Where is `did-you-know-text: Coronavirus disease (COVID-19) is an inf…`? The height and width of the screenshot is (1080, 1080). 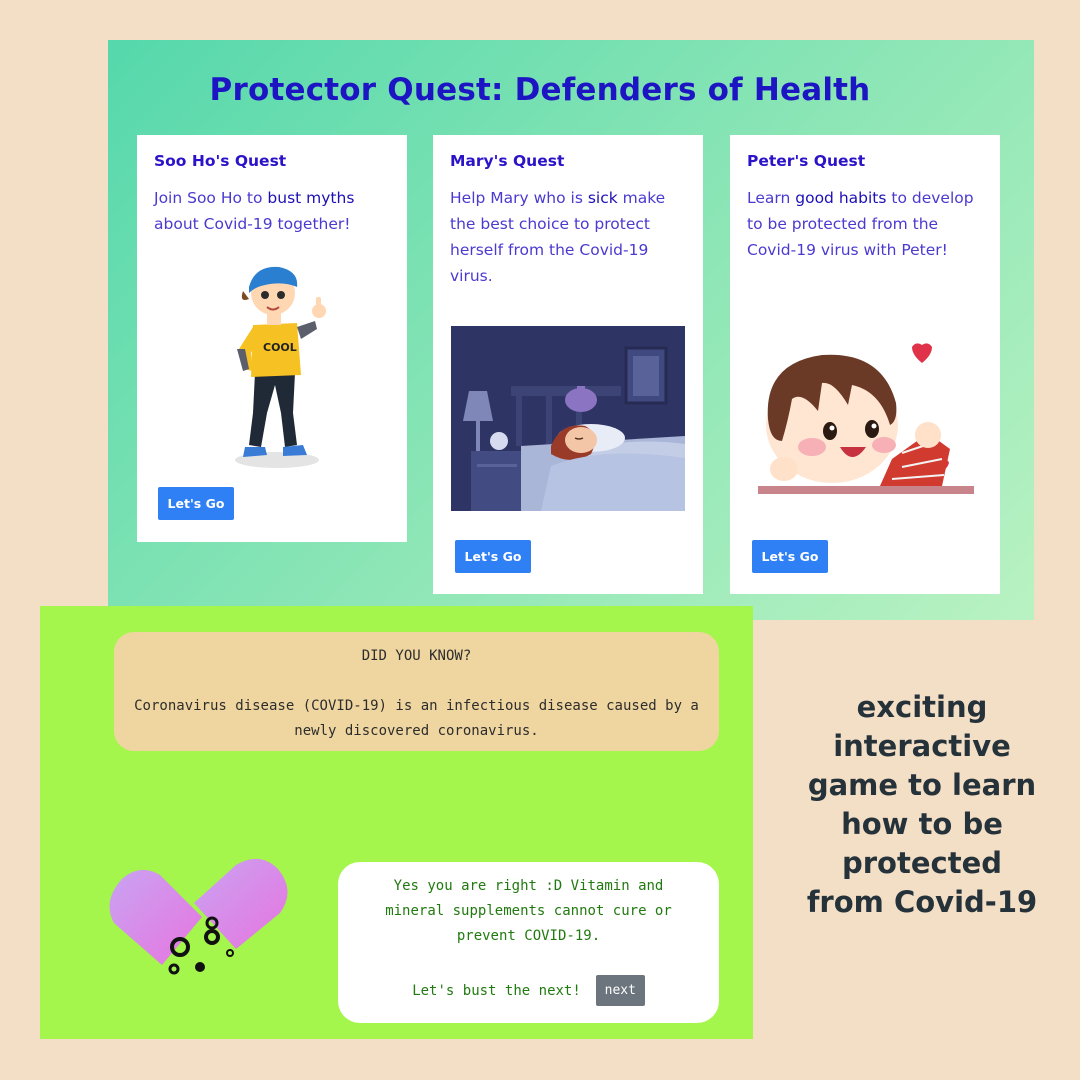 did-you-know-text: Coronavirus disease (COVID-19) is an inf… is located at coordinates (416, 718).